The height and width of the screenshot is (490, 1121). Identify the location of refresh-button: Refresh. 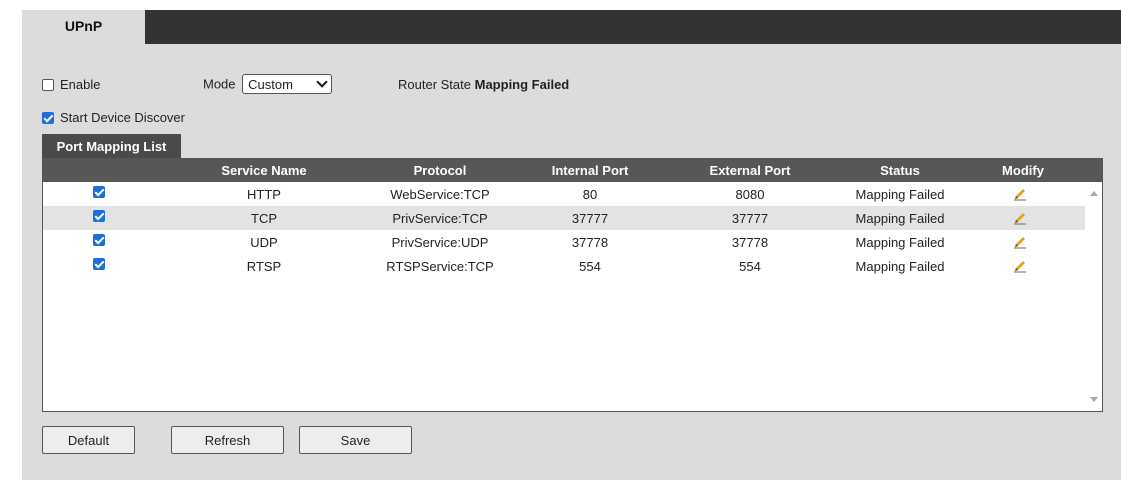
(227, 440).